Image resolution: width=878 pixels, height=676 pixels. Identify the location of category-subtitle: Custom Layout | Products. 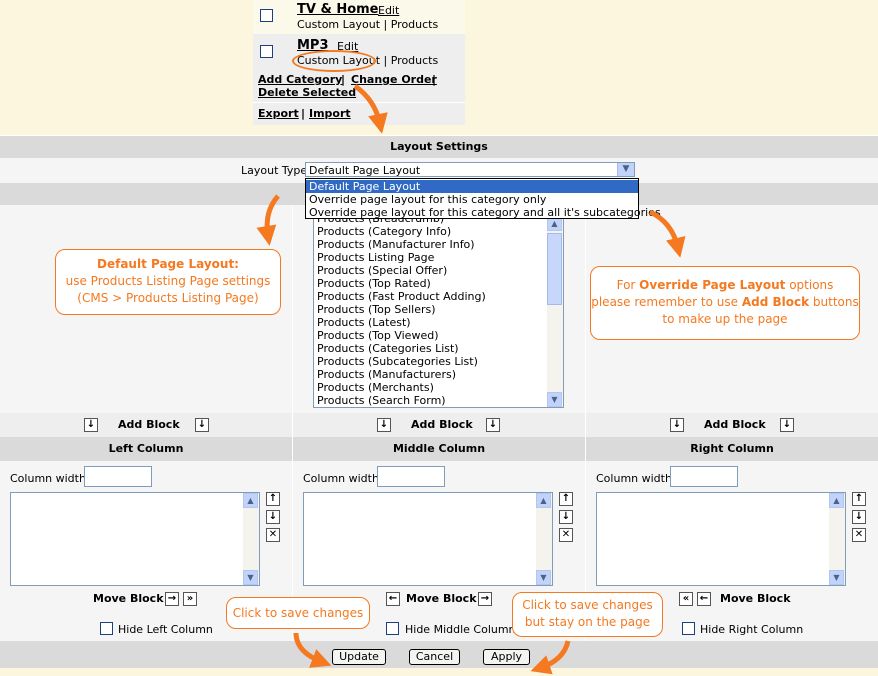
(368, 24).